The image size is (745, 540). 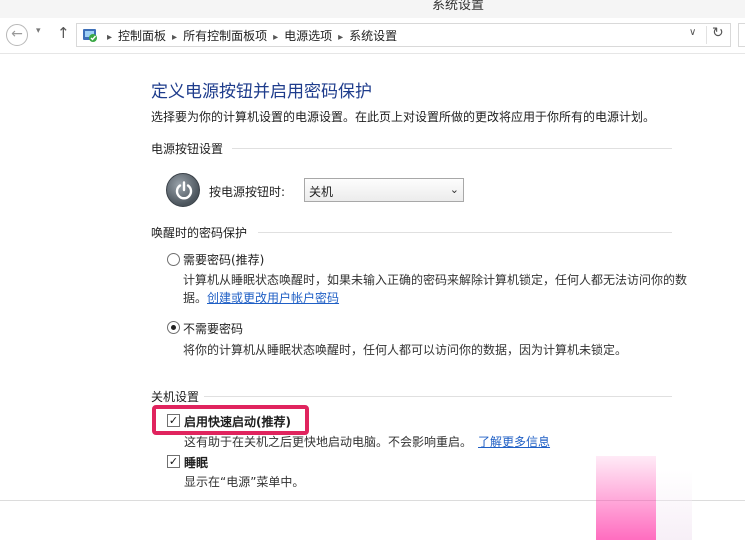 I want to click on require-password-description-line2: 据。创建或更改用户帐户密码, so click(x=261, y=297).